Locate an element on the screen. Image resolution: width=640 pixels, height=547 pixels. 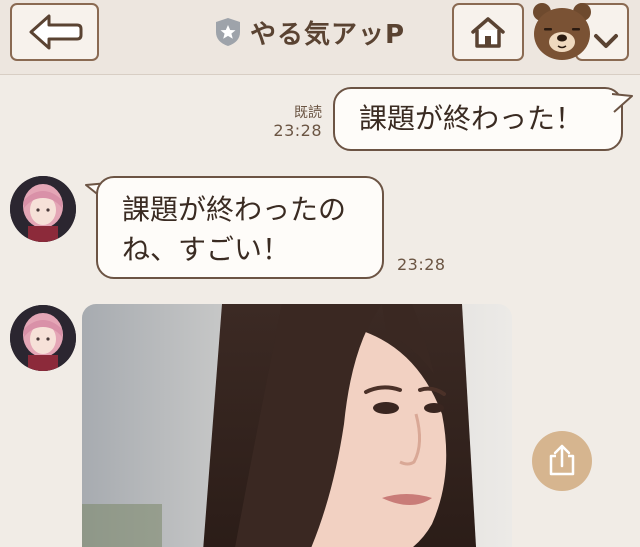
friend-menu-button is located at coordinates (580, 33).